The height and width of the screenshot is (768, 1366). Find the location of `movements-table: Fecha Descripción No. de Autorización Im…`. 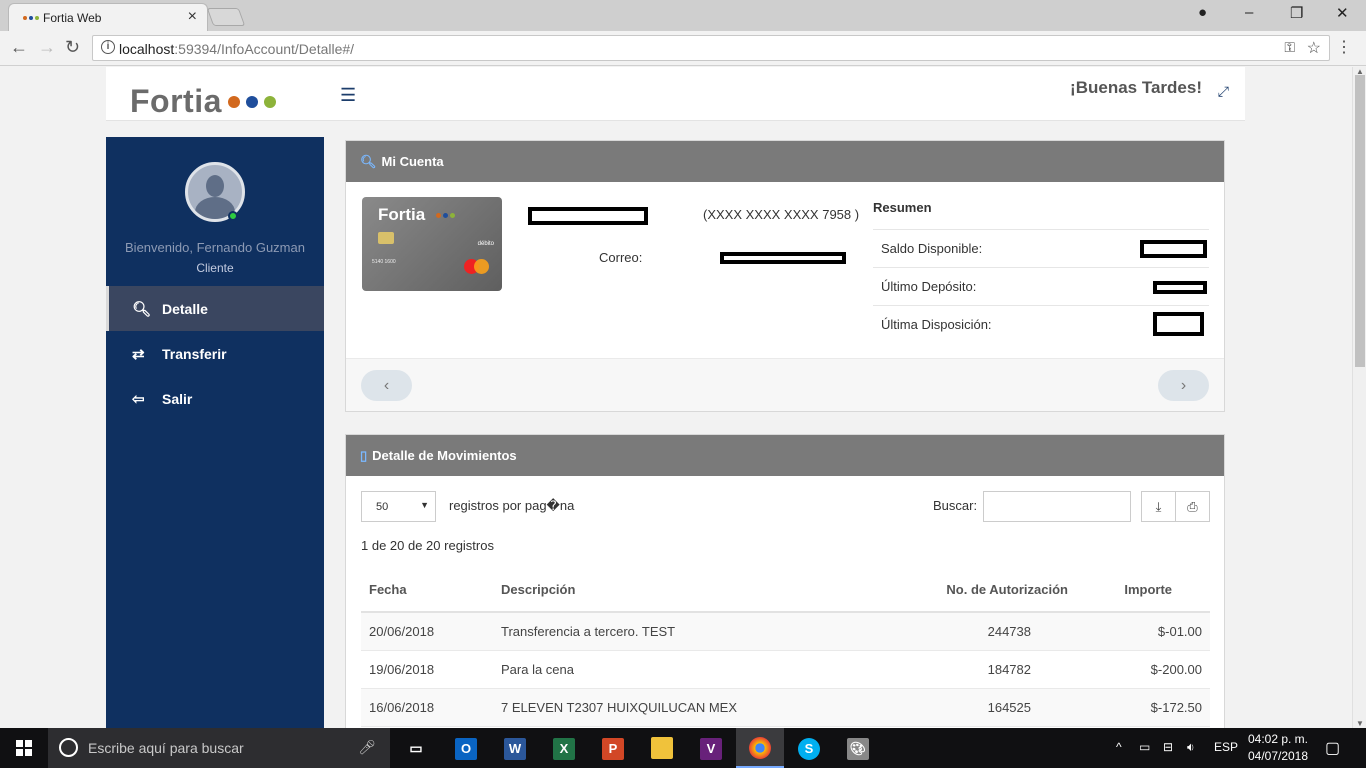

movements-table: Fecha Descripción No. de Autorización Im… is located at coordinates (785, 647).